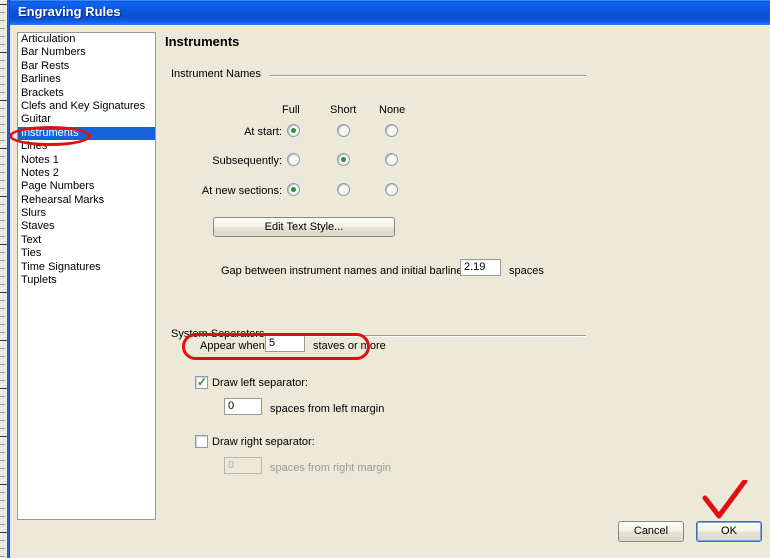  Describe the element at coordinates (391, 189) in the screenshot. I see `radio-at-new-sections-none` at that location.